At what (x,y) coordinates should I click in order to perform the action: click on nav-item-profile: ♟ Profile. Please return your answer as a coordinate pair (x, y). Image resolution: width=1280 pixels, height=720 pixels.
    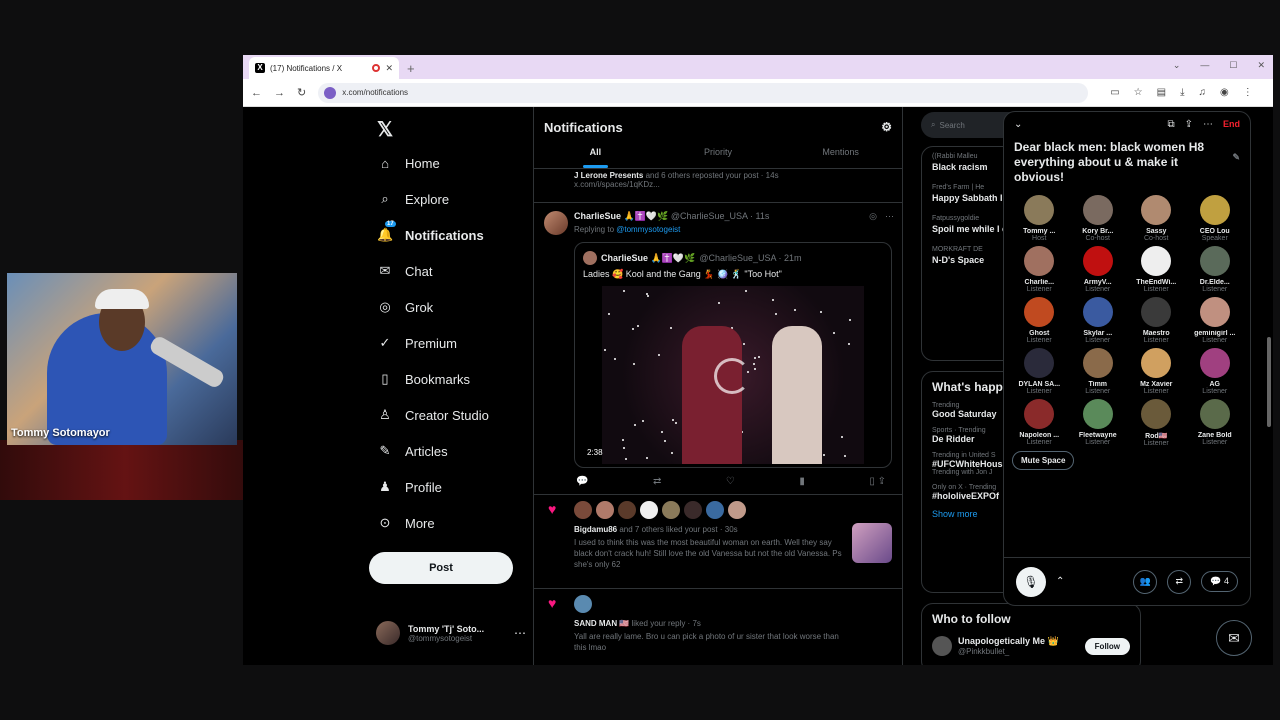
    Looking at the image, I should click on (453, 487).